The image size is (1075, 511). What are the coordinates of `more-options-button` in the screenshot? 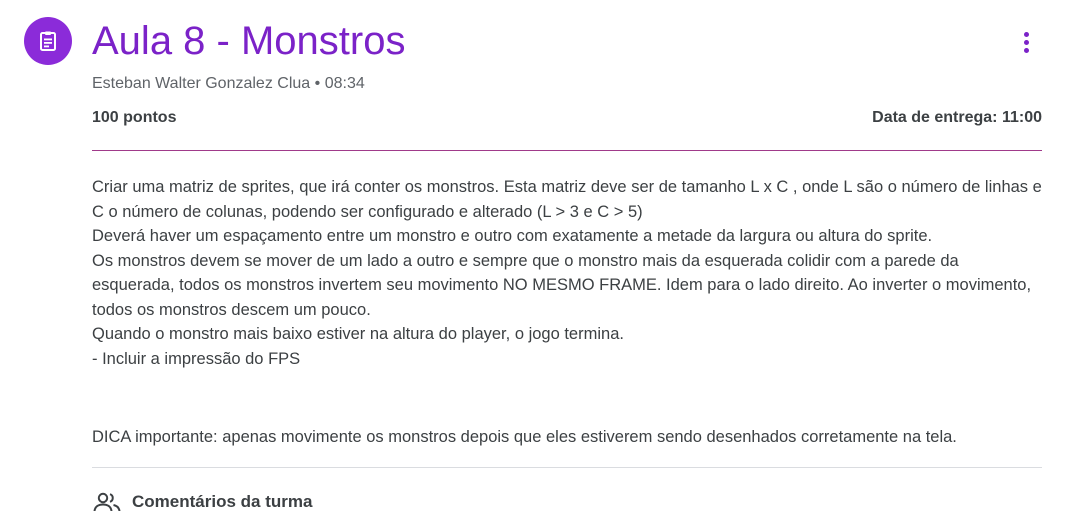 It's located at (1026, 42).